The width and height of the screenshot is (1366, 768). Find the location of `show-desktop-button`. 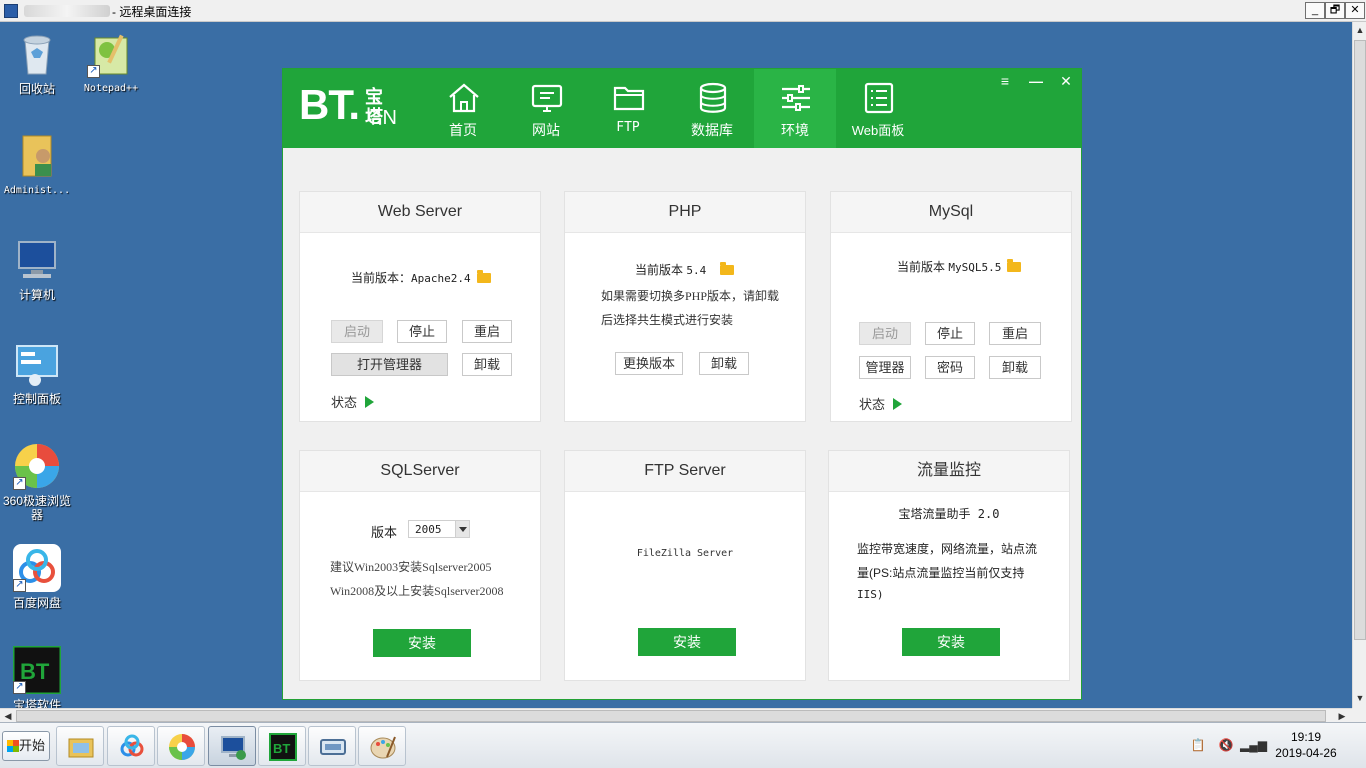

show-desktop-button is located at coordinates (1357, 745).